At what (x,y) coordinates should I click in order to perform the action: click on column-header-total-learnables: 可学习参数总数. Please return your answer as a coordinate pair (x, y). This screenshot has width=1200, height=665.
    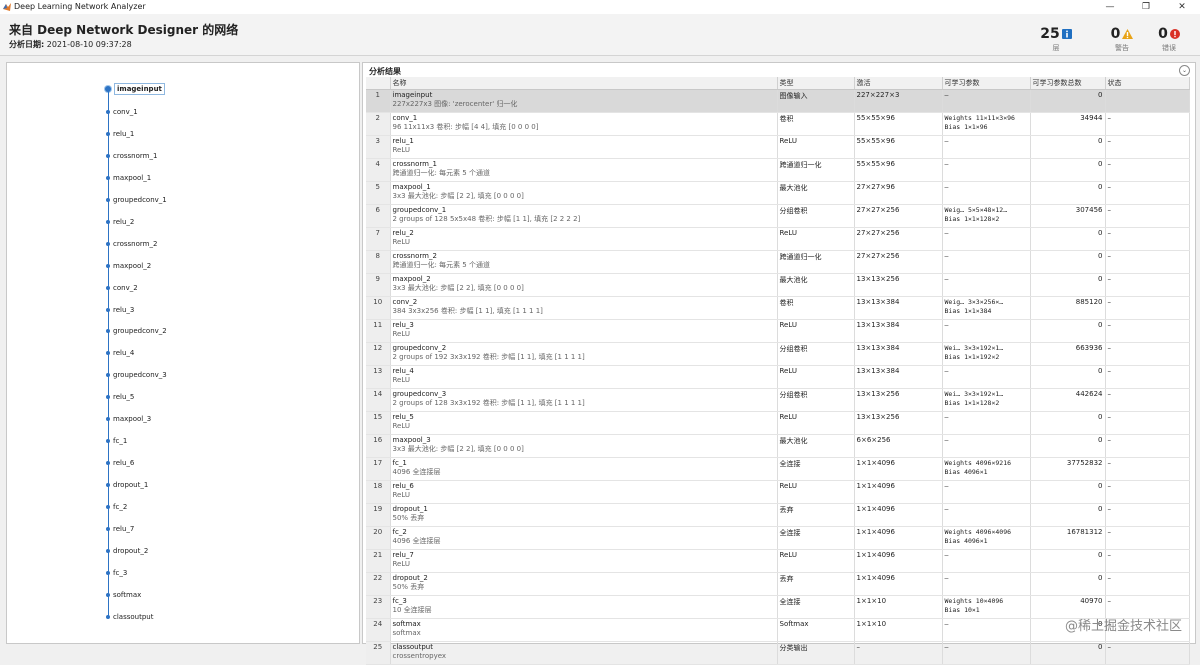
    Looking at the image, I should click on (1068, 83).